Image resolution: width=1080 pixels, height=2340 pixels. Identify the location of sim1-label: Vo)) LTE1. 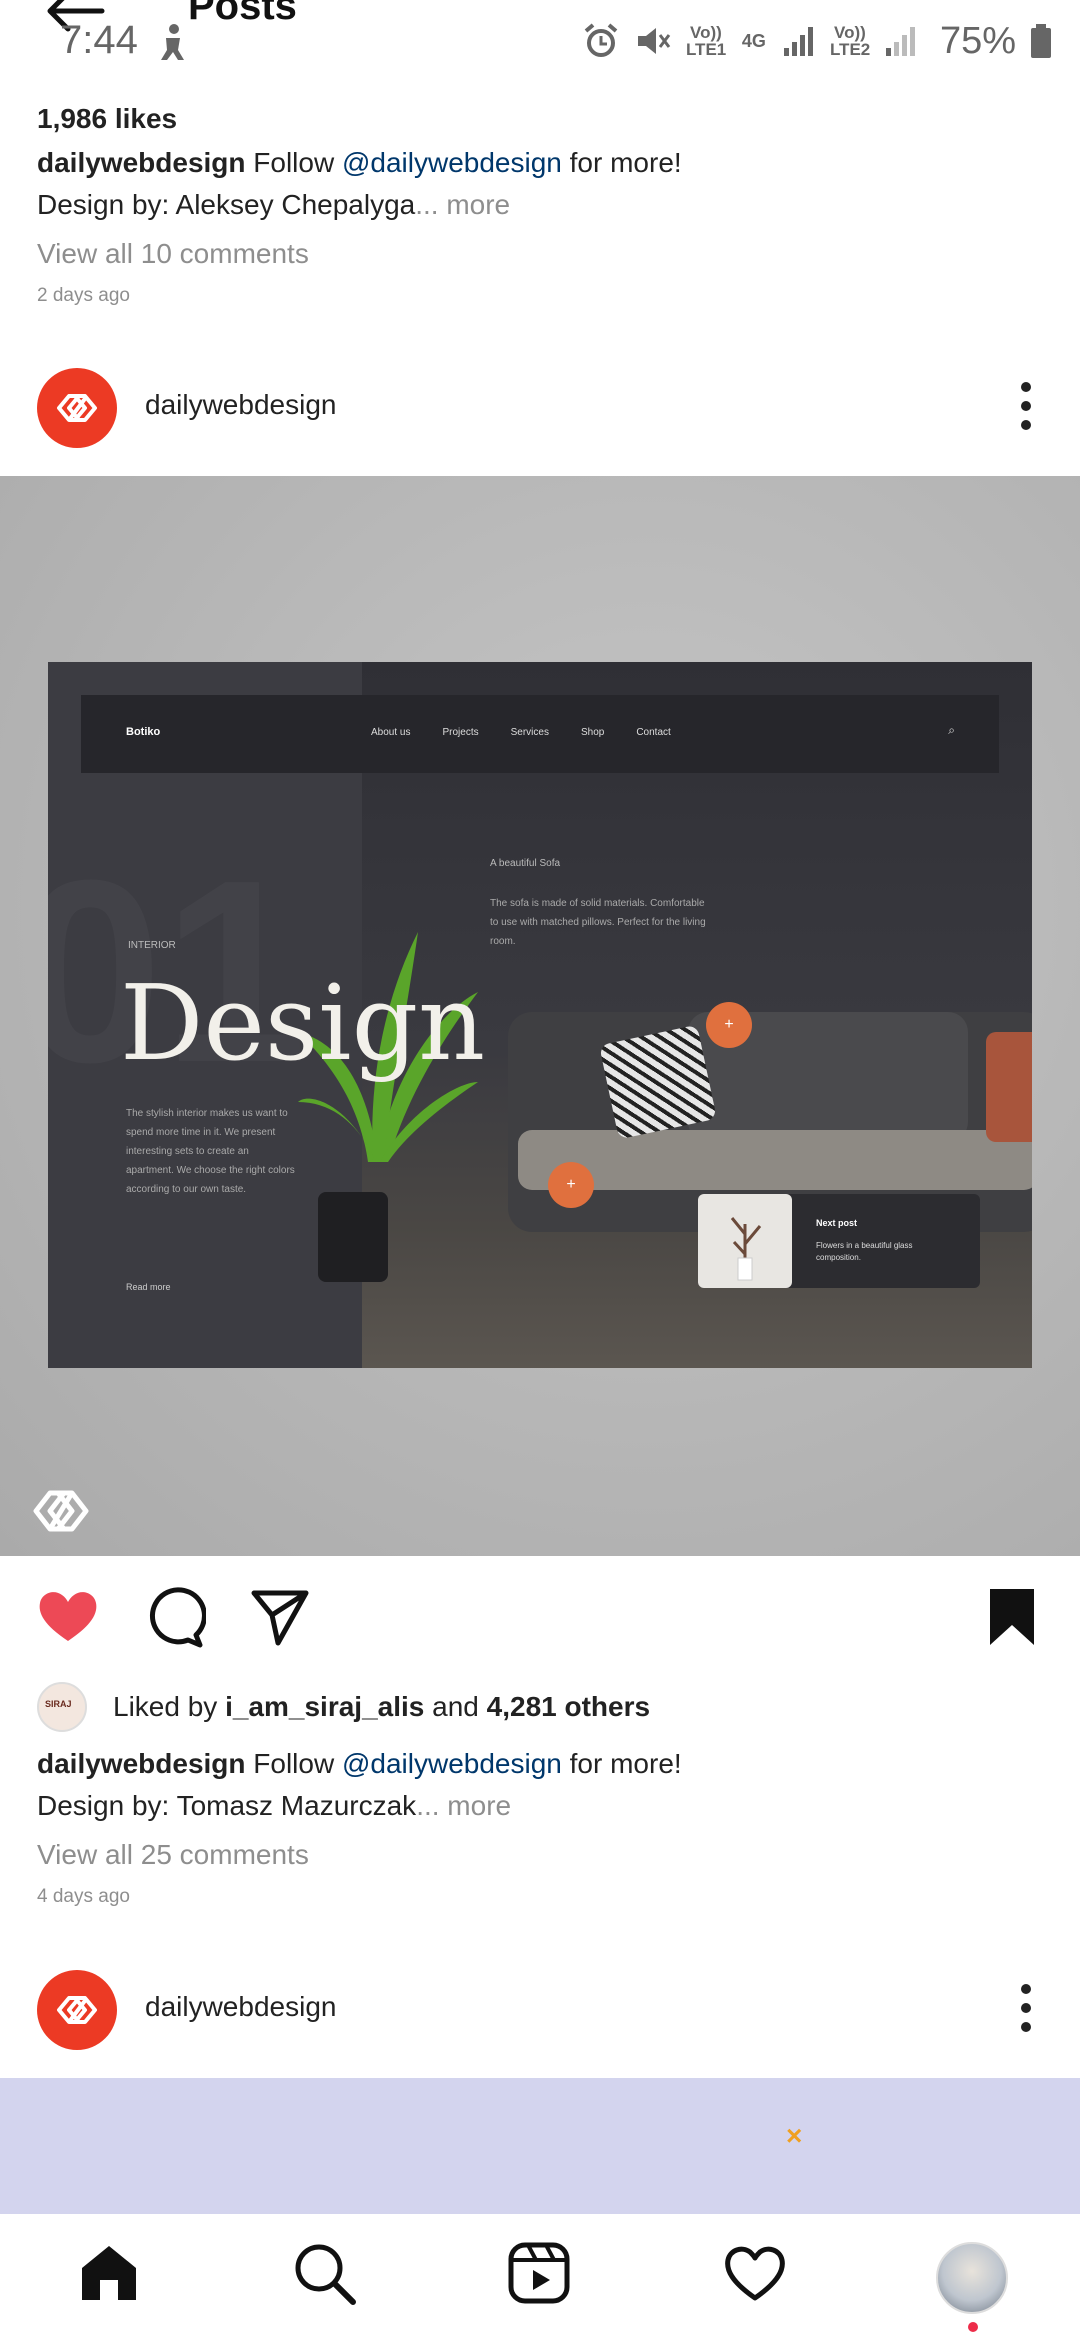
(706, 41).